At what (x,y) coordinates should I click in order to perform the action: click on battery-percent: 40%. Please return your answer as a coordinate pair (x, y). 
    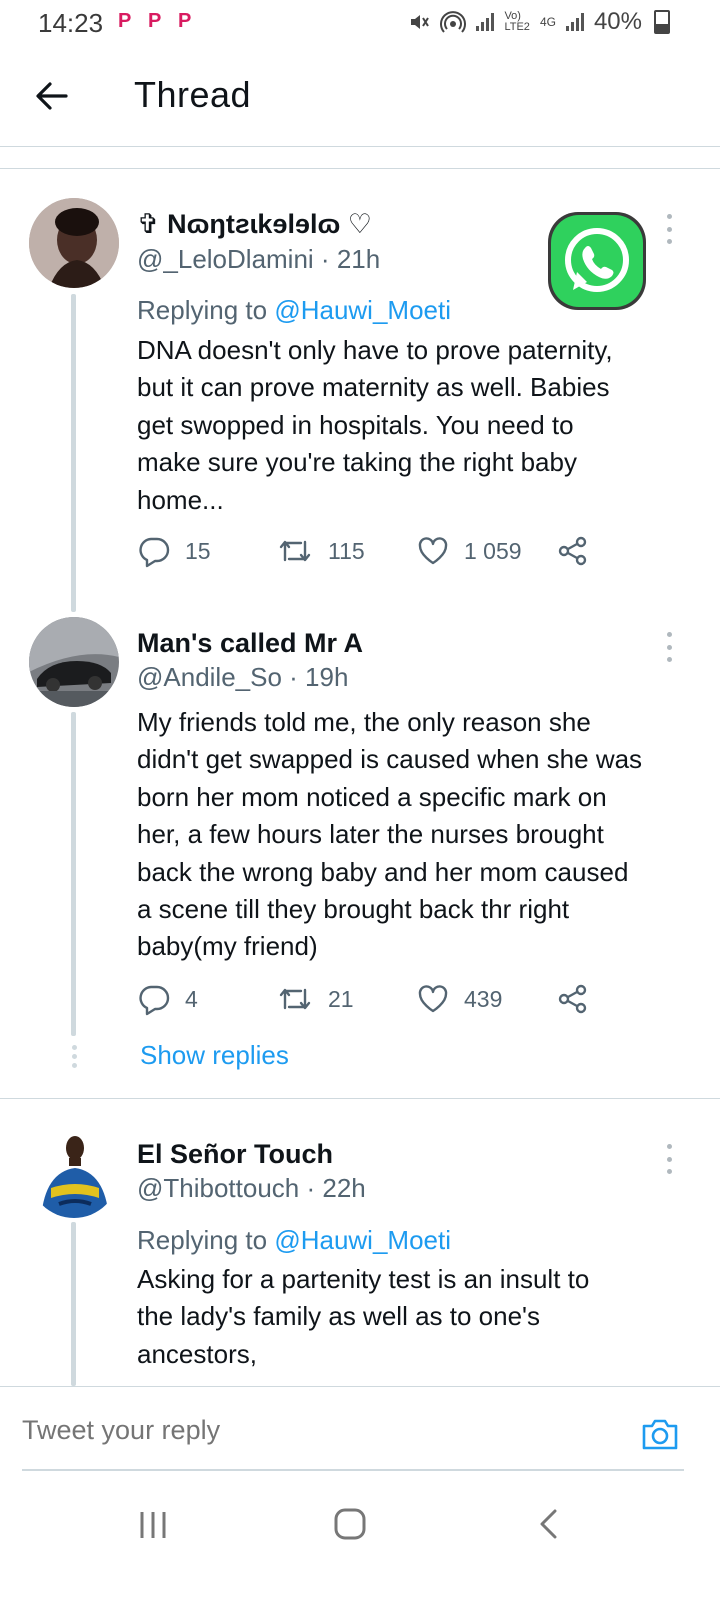
    Looking at the image, I should click on (617, 21).